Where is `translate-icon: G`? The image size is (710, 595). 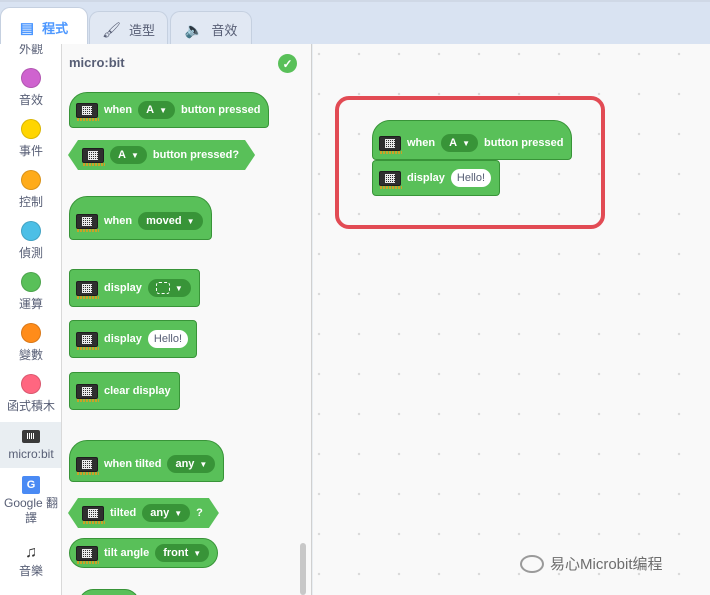 translate-icon: G is located at coordinates (31, 485).